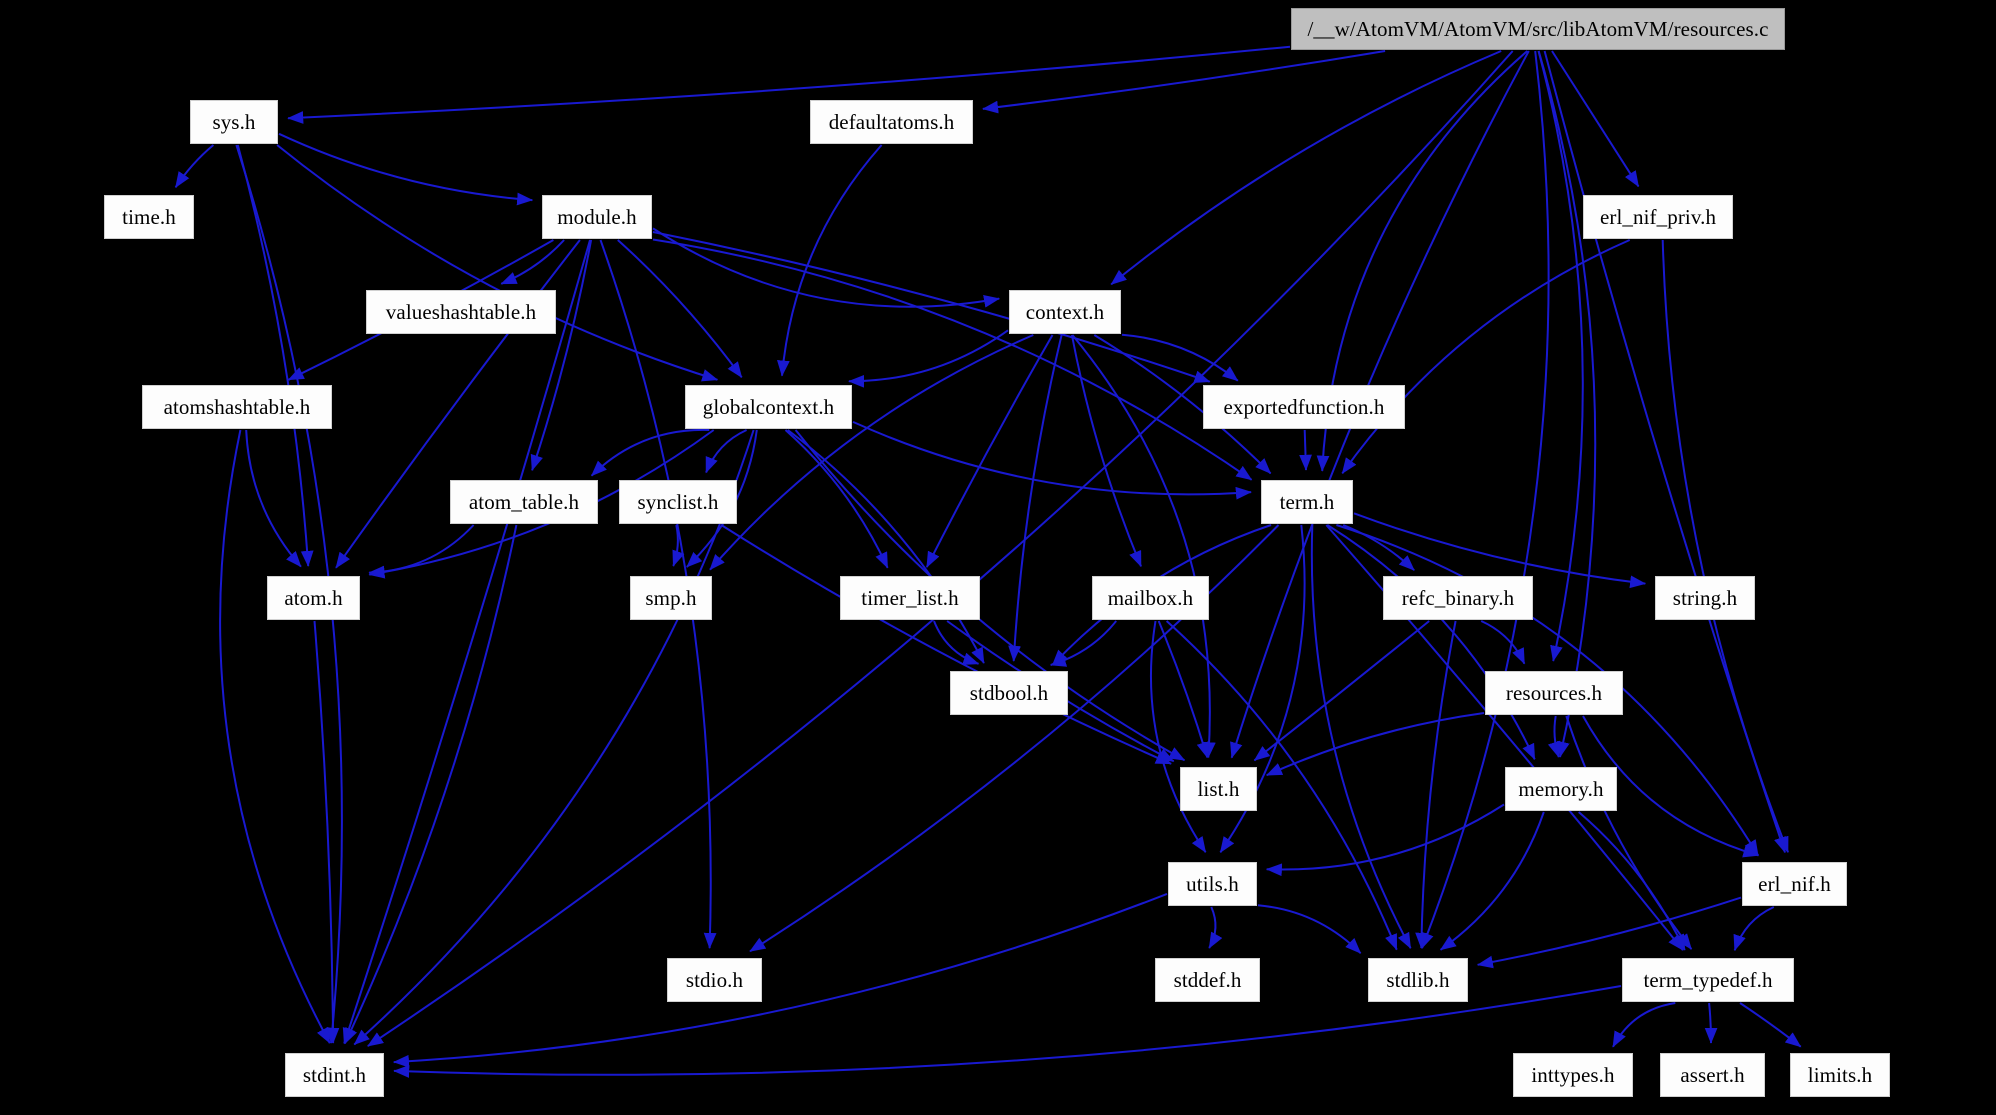 The width and height of the screenshot is (1996, 1115). I want to click on graph-node-label: limits.h, so click(1840, 1074).